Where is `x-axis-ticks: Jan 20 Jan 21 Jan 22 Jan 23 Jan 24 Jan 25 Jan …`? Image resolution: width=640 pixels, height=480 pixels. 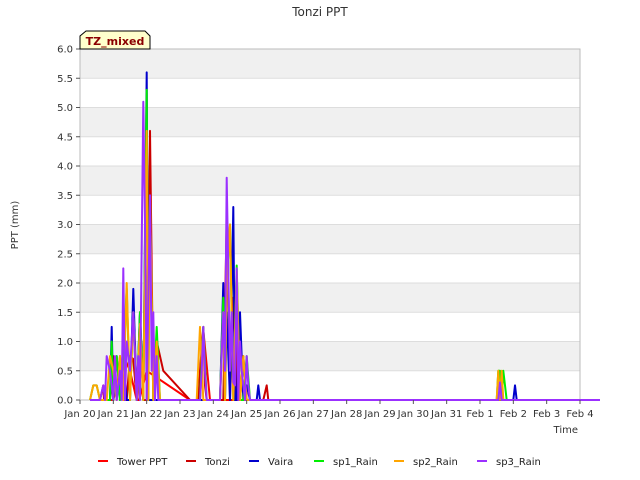
x-axis-ticks: Jan 20 Jan 21 Jan 22 Jan 23 Jan 24 Jan 25 Jan … is located at coordinates (328, 410).